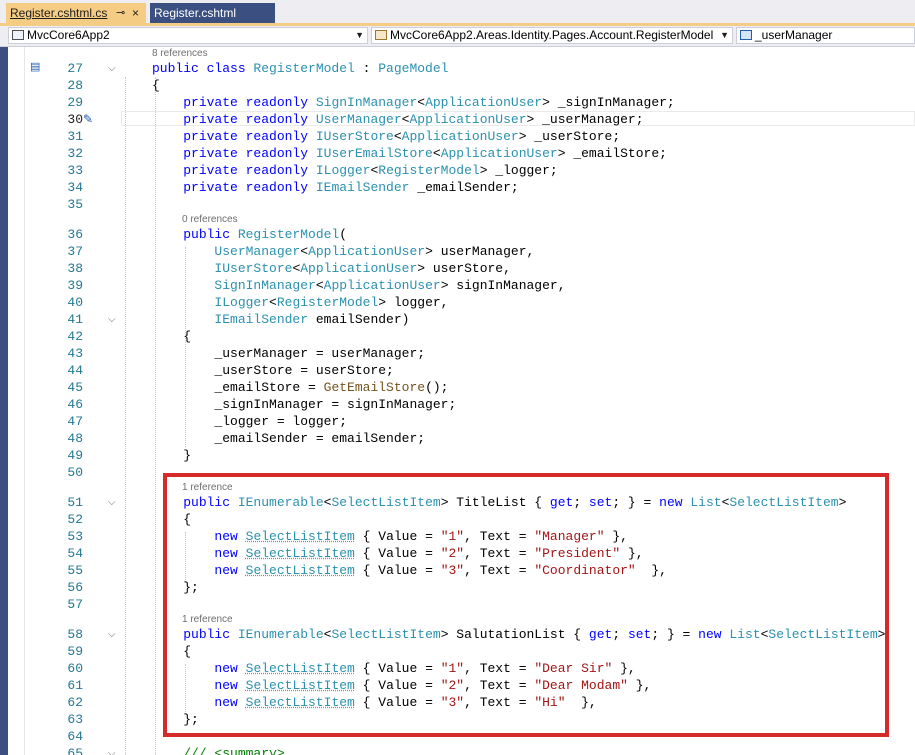 This screenshot has height=755, width=915. Describe the element at coordinates (457, 302) in the screenshot. I see `code-line: 40 ILogger<RegisterModel> logger,` at that location.